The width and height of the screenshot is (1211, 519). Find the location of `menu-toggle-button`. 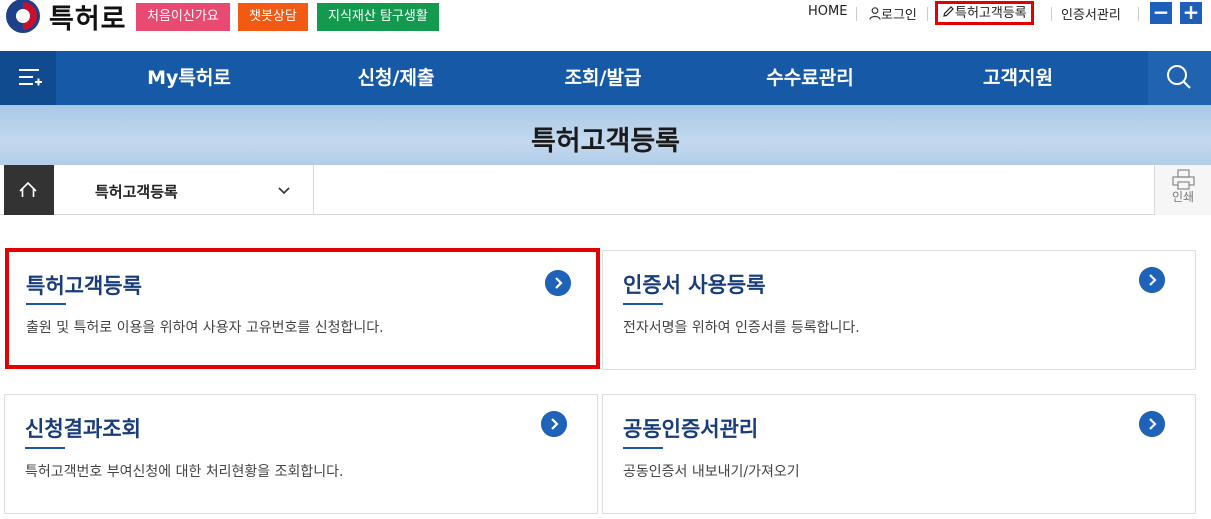

menu-toggle-button is located at coordinates (28, 78).